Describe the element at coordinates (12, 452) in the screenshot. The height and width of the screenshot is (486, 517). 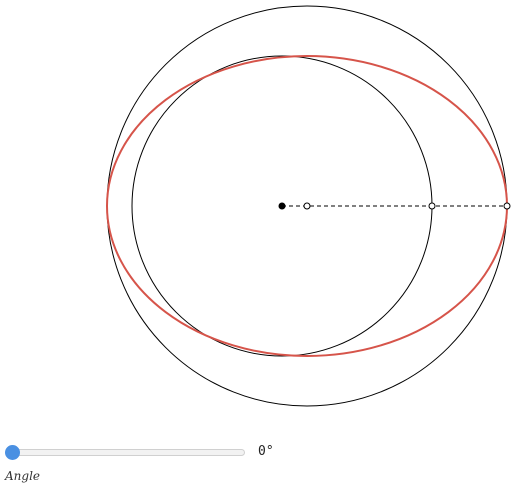
I see `angle-slider-thumb` at that location.